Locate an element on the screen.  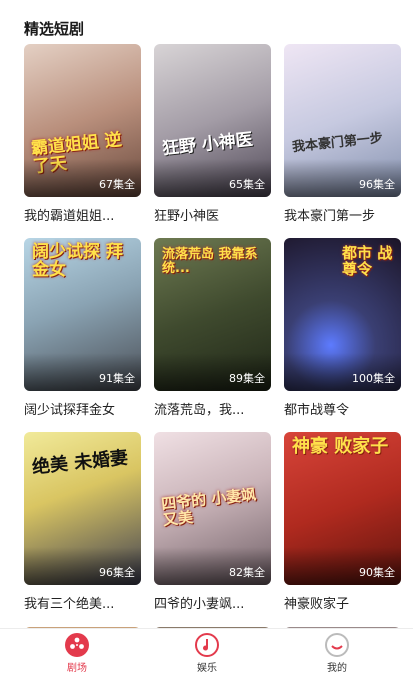
episode-count: 91集全 is located at coordinates (117, 378).